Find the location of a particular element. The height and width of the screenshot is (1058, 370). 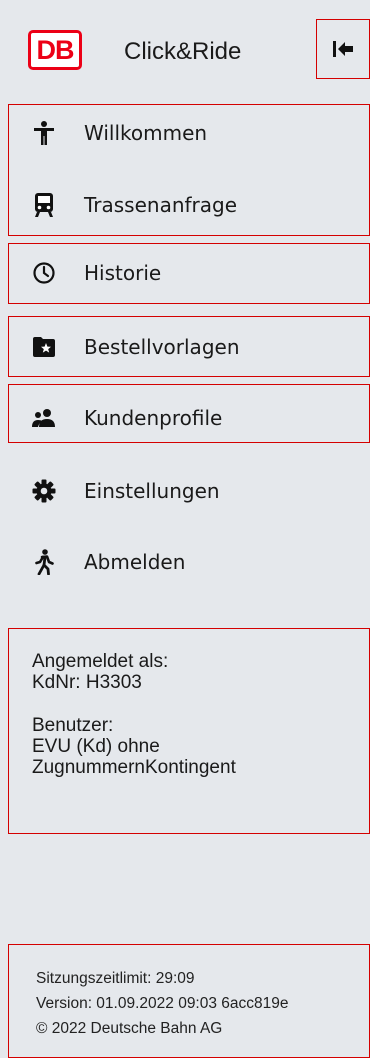

collapse-left-icon is located at coordinates (343, 49).